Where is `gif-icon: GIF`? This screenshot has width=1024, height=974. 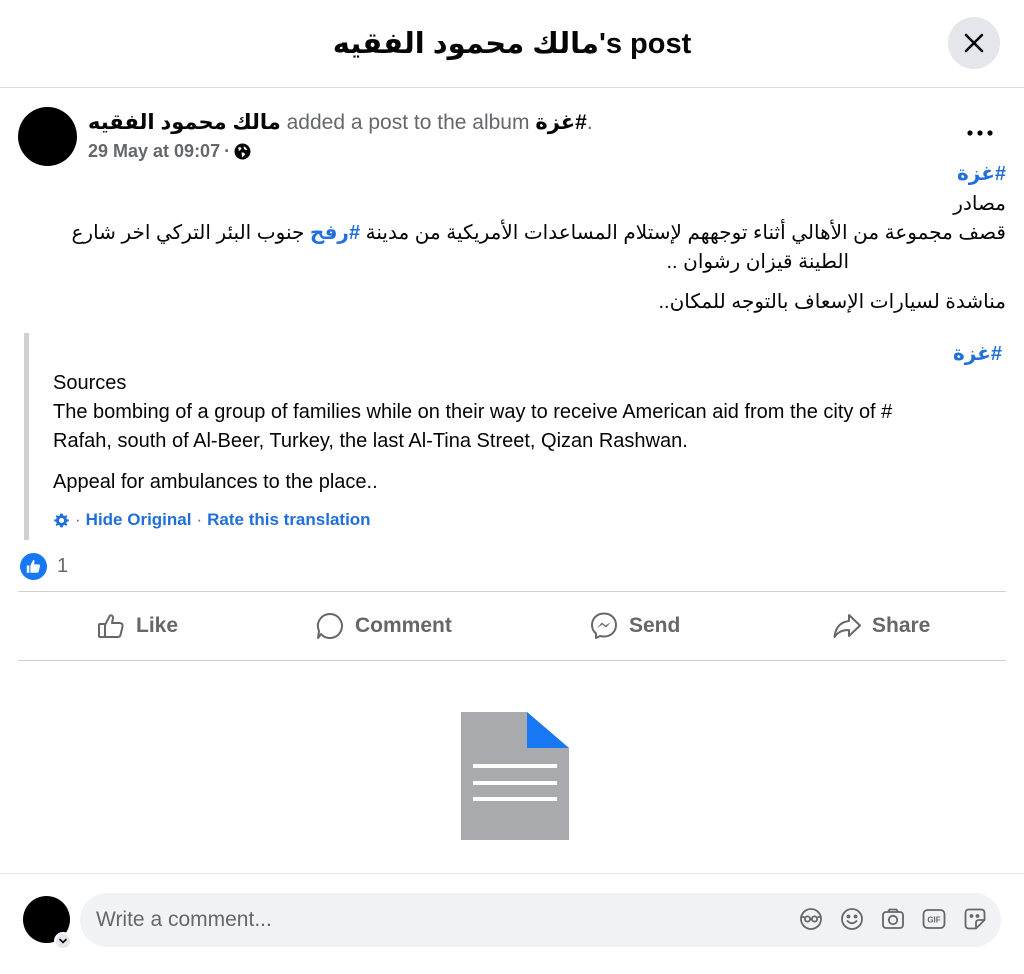
gif-icon: GIF is located at coordinates (934, 919).